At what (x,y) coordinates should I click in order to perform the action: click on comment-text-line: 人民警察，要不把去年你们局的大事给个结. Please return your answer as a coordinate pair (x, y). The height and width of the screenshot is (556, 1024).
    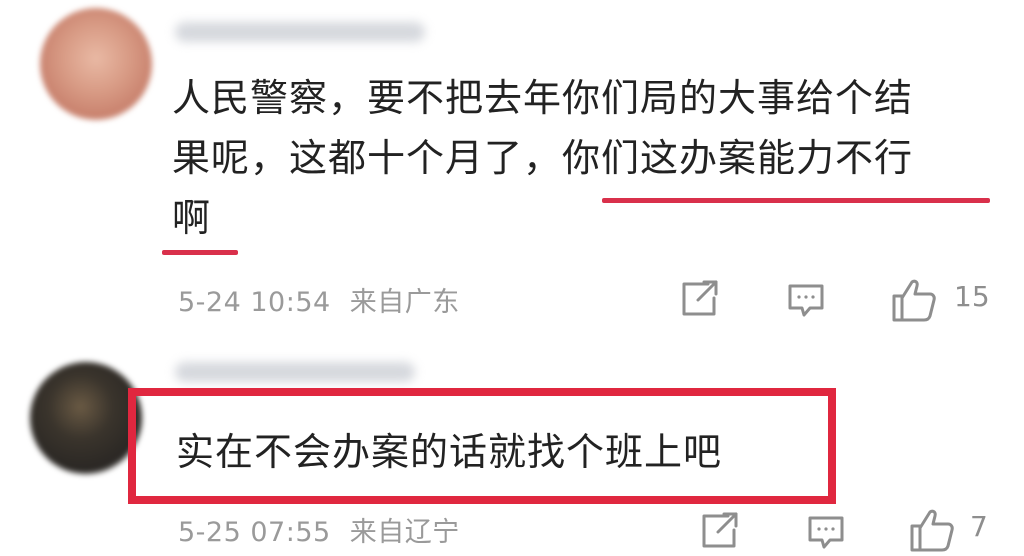
    Looking at the image, I should click on (543, 98).